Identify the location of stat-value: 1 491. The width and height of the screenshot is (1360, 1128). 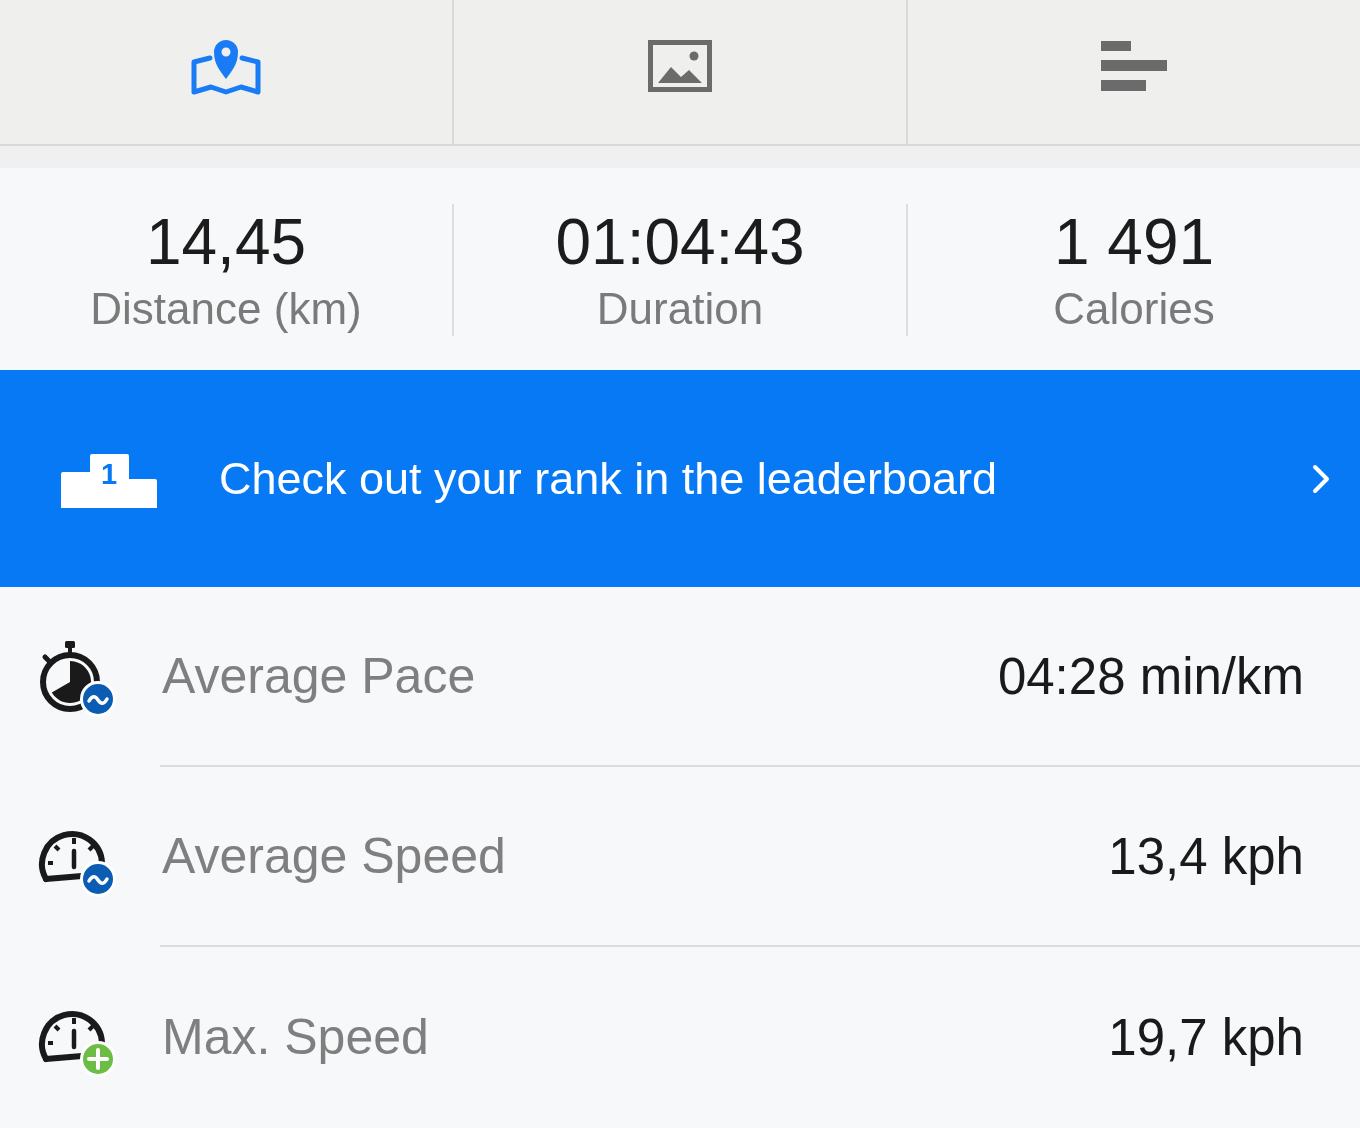
(1134, 242).